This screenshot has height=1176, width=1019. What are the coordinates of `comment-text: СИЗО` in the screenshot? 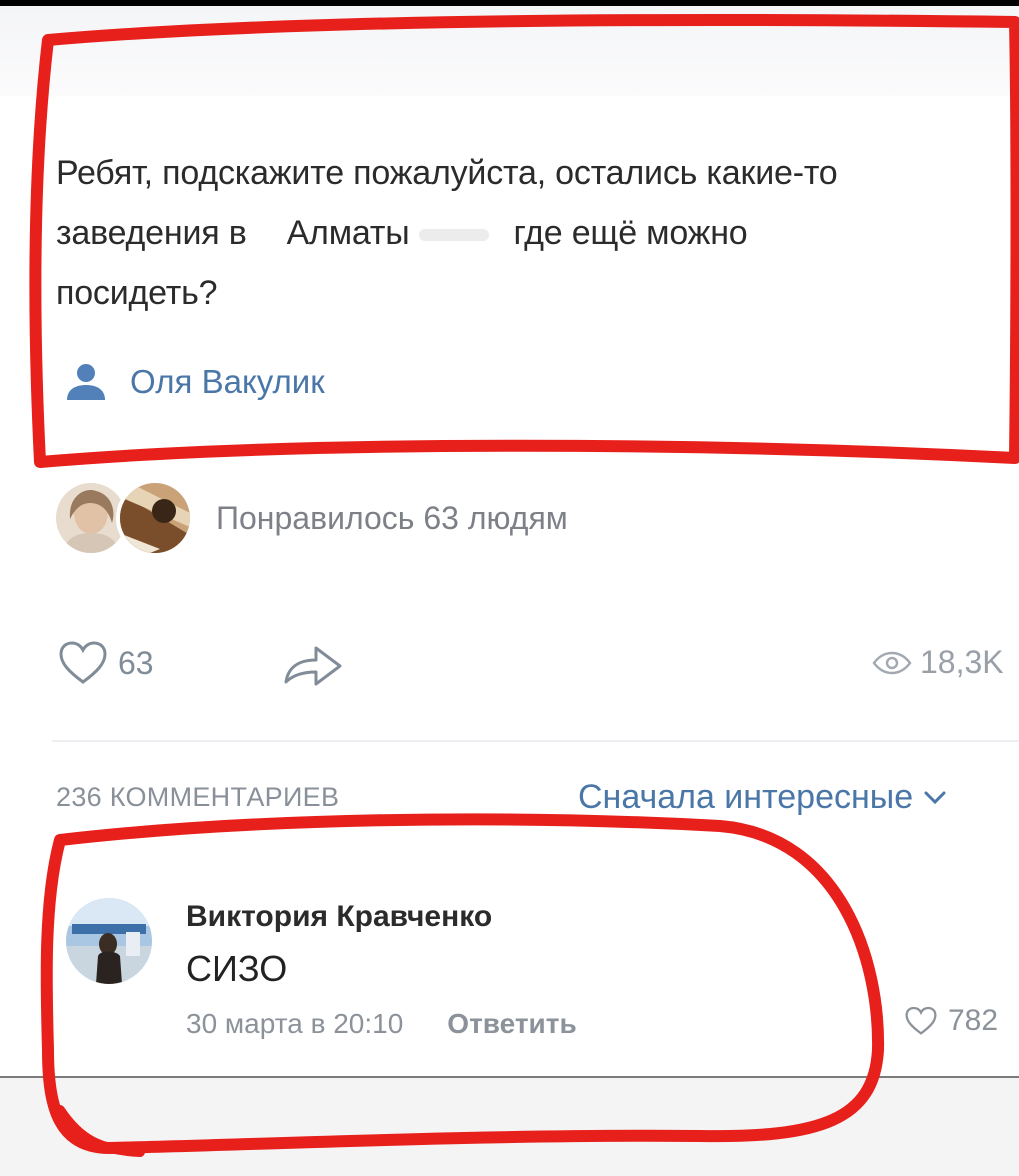 It's located at (237, 968).